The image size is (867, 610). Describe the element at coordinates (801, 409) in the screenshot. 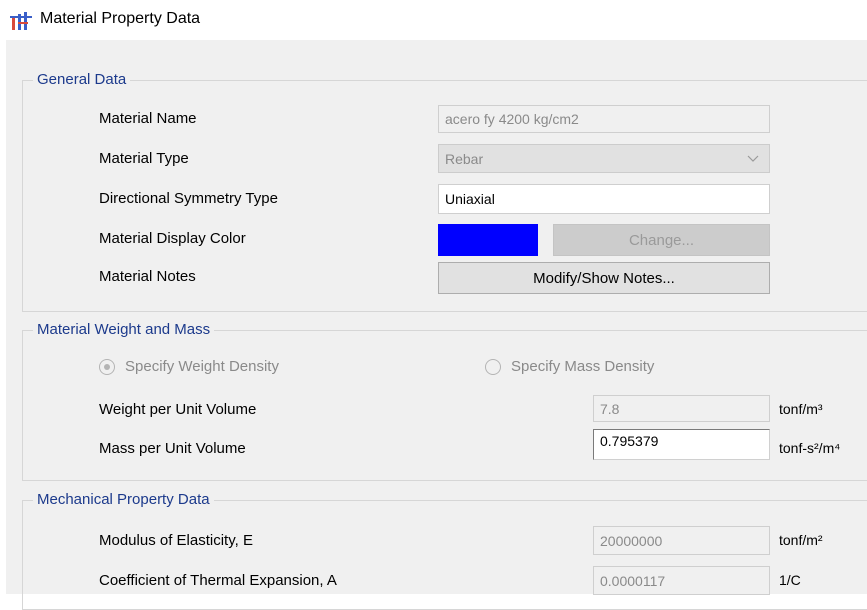

I see `weight-unit: tonf/m³` at that location.